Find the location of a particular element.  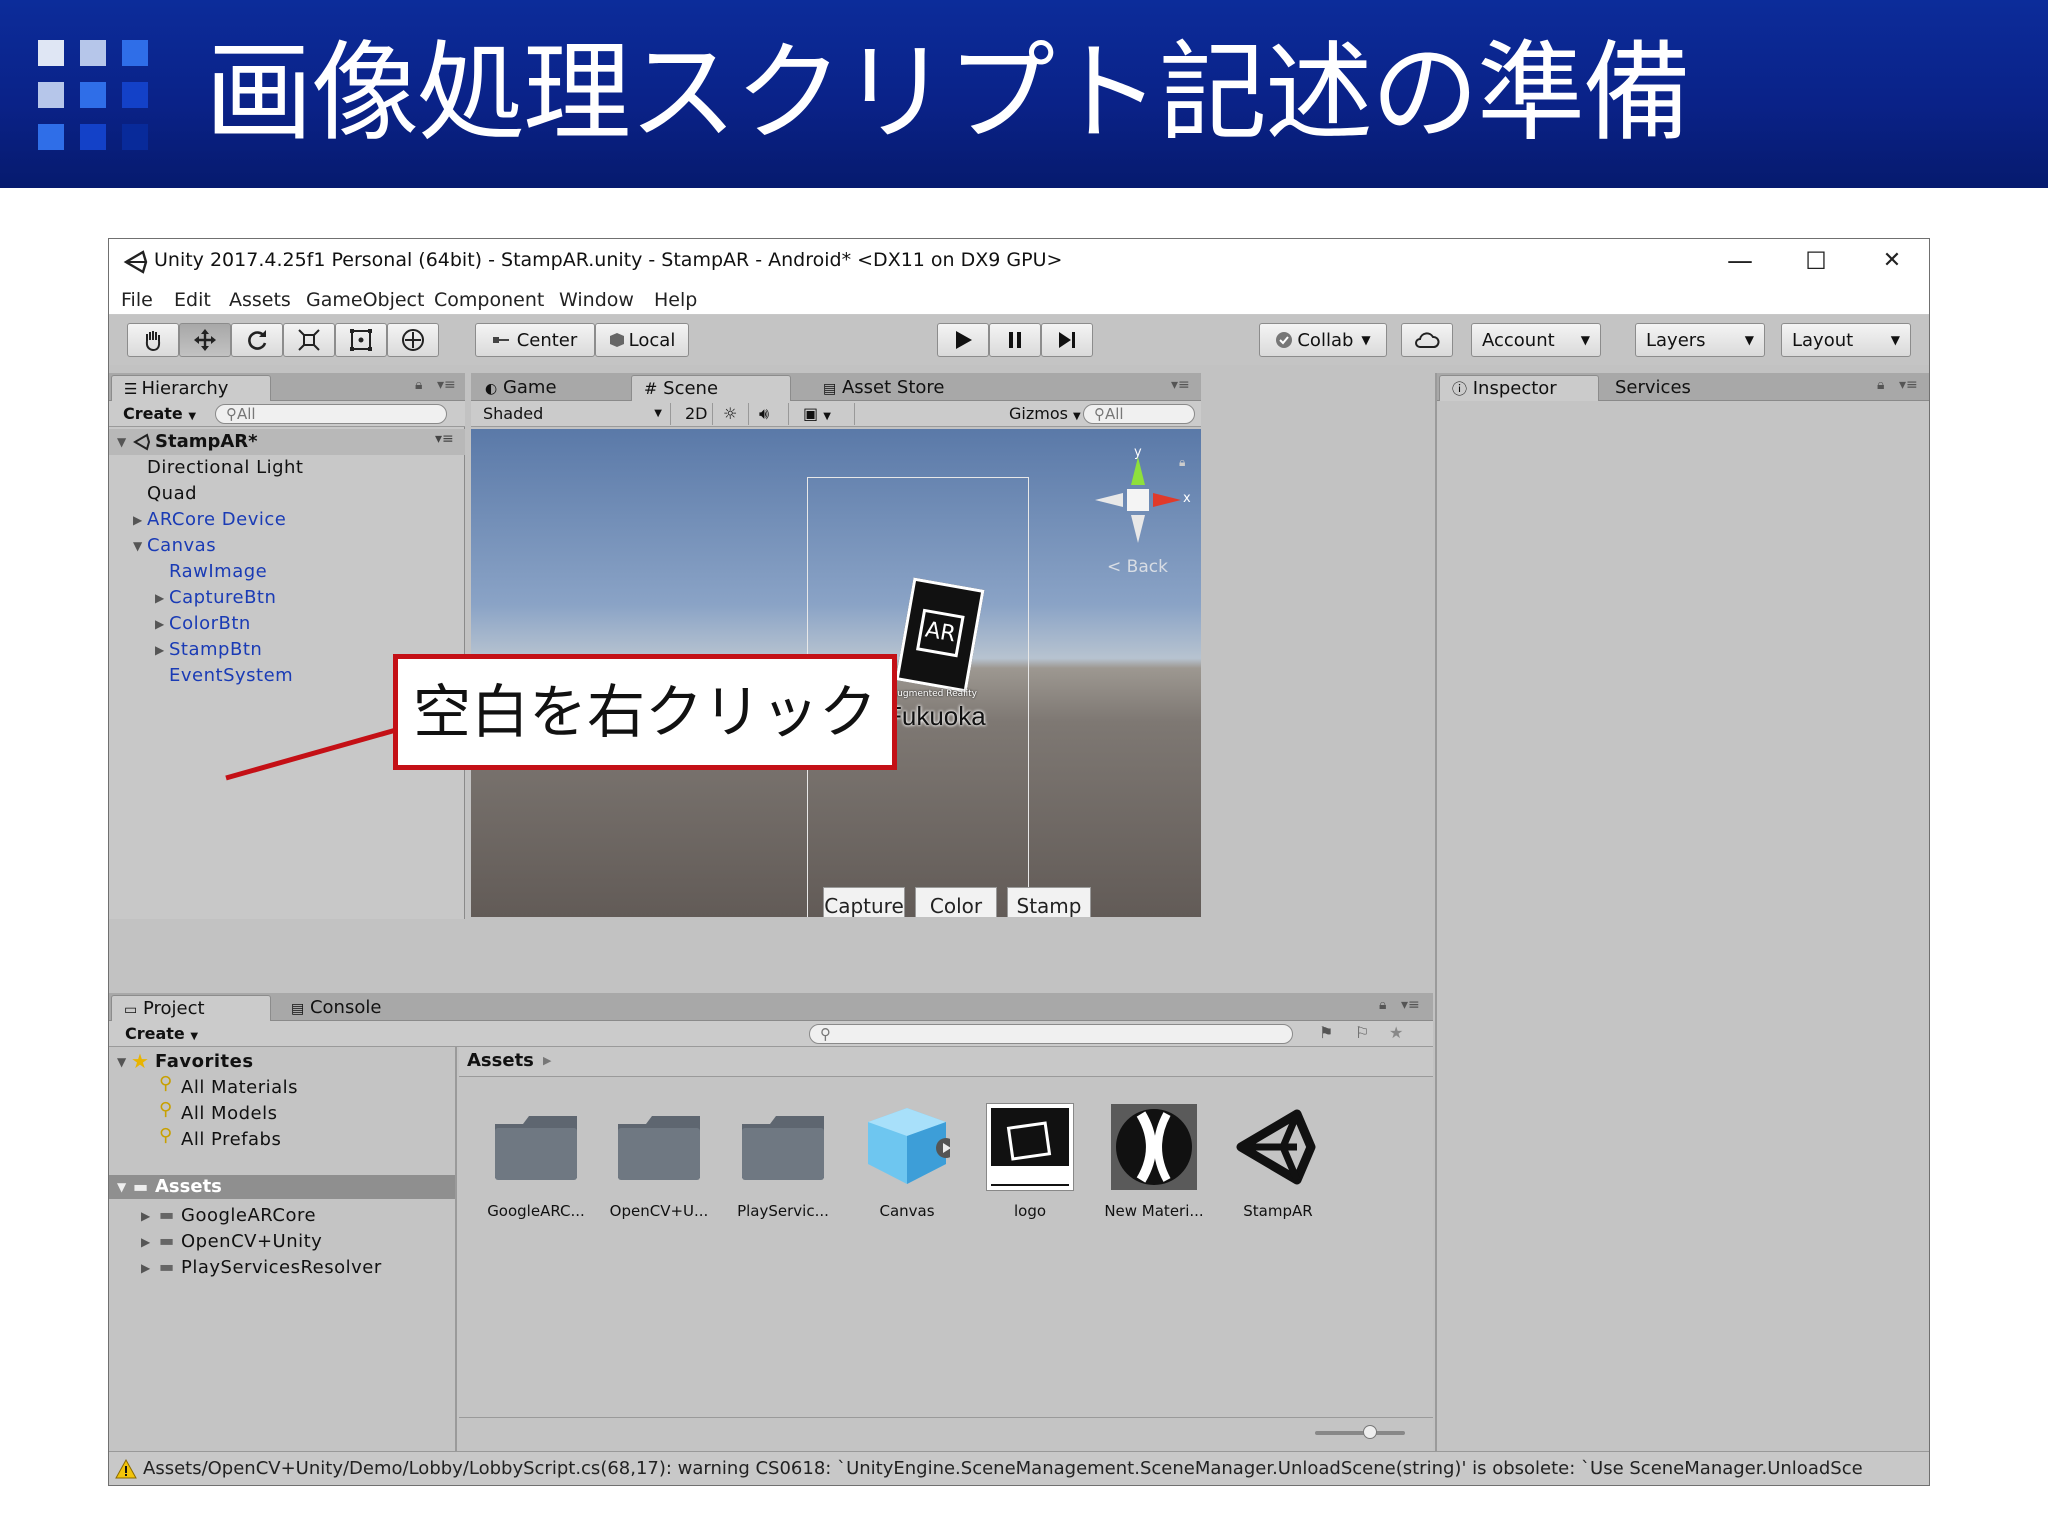

hand-tool-button is located at coordinates (153, 340).